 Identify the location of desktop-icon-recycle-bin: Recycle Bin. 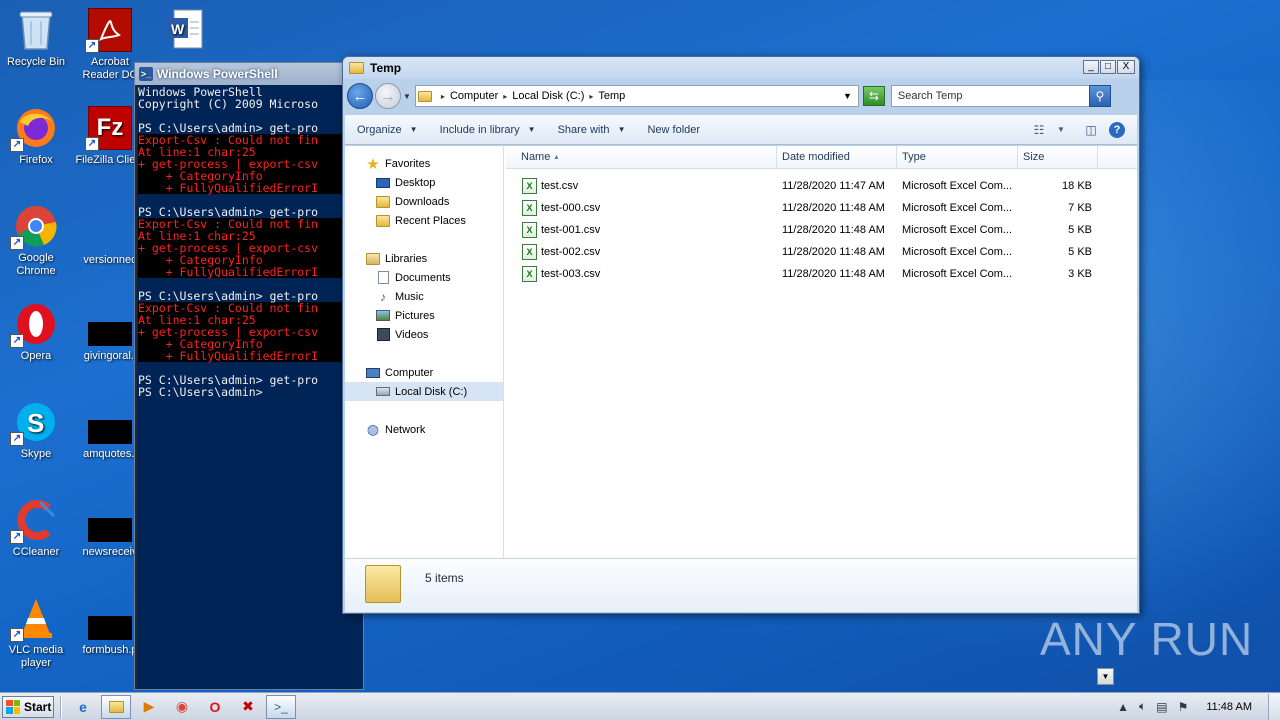
(36, 38).